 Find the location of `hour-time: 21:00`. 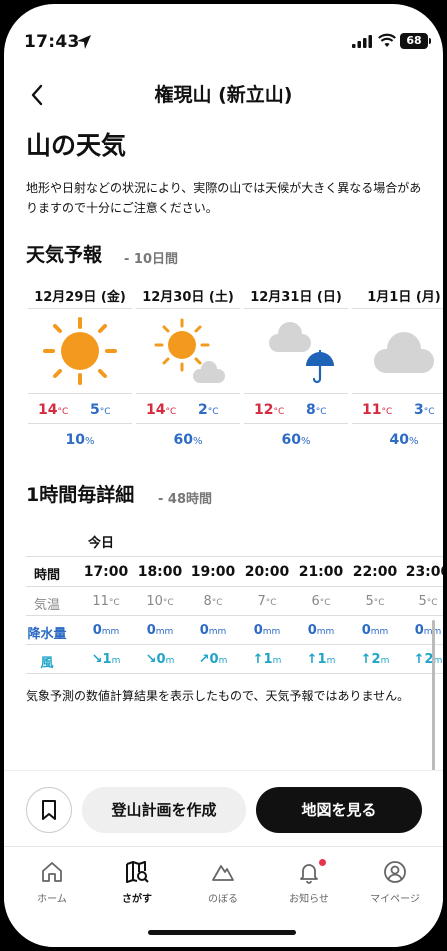

hour-time: 21:00 is located at coordinates (321, 572).